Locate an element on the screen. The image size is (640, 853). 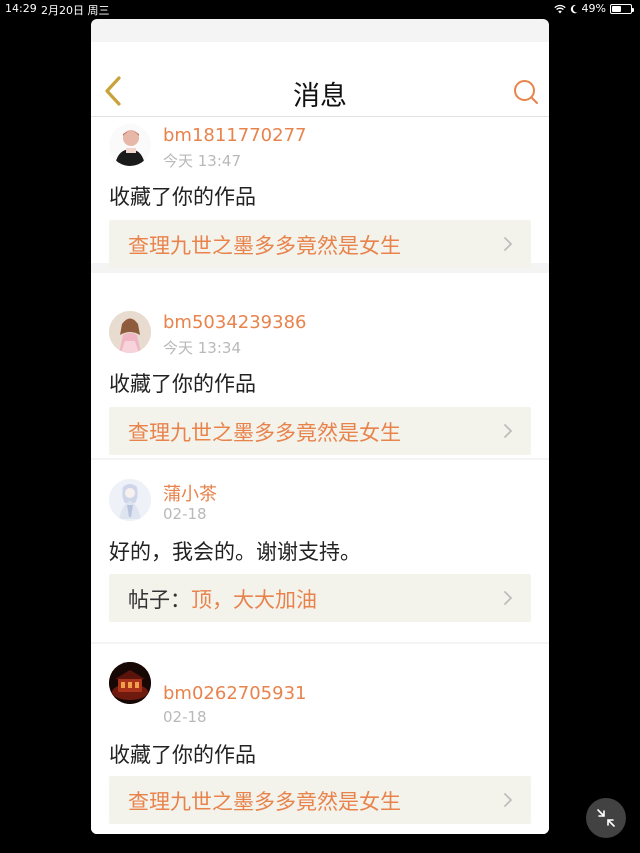
username: bm1811770277 is located at coordinates (234, 135).